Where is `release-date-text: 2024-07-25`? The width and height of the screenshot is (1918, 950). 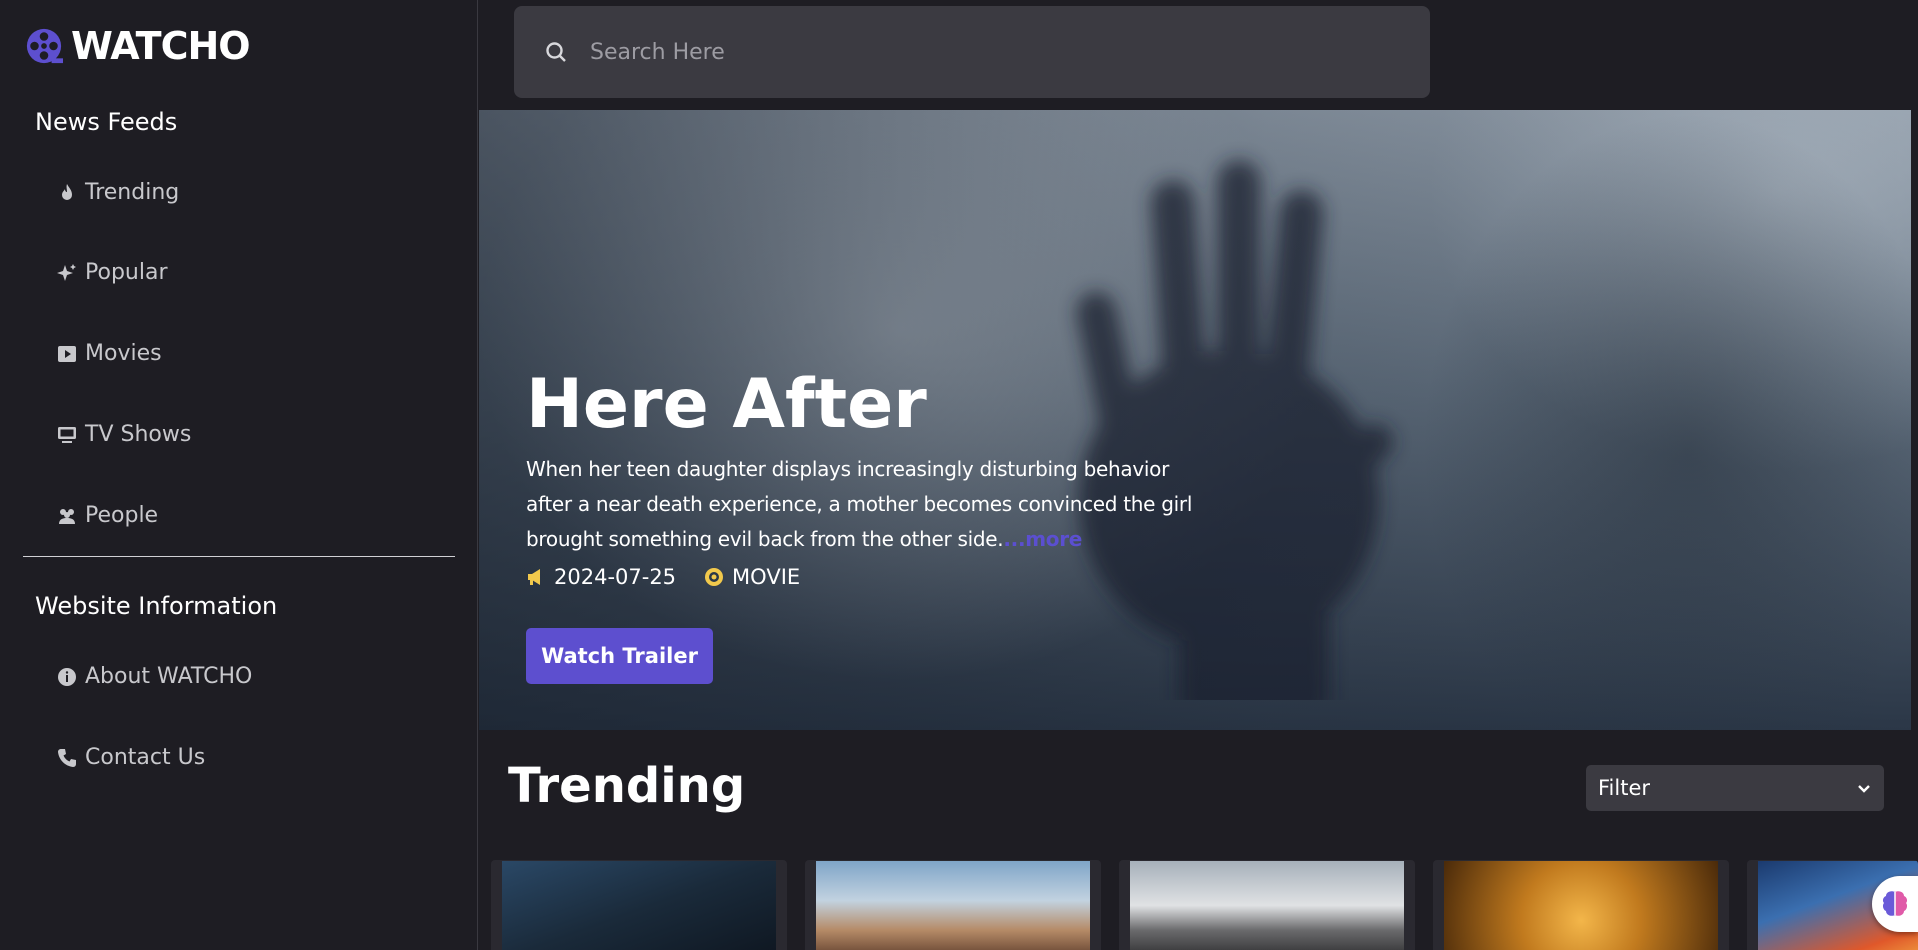
release-date-text: 2024-07-25 is located at coordinates (615, 577).